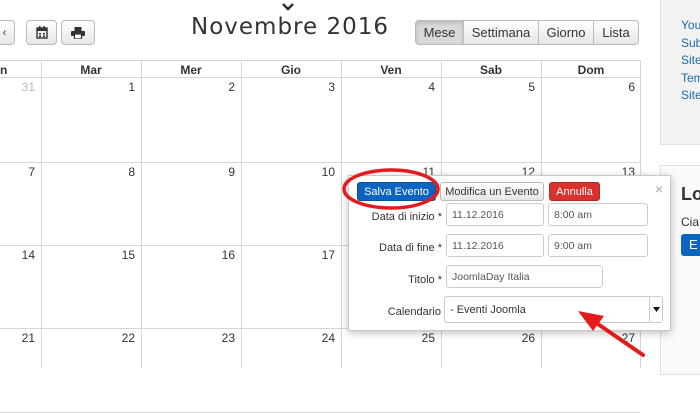  I want to click on sidebar-panel-top: You Sub Site Tem Site, so click(680, 72).